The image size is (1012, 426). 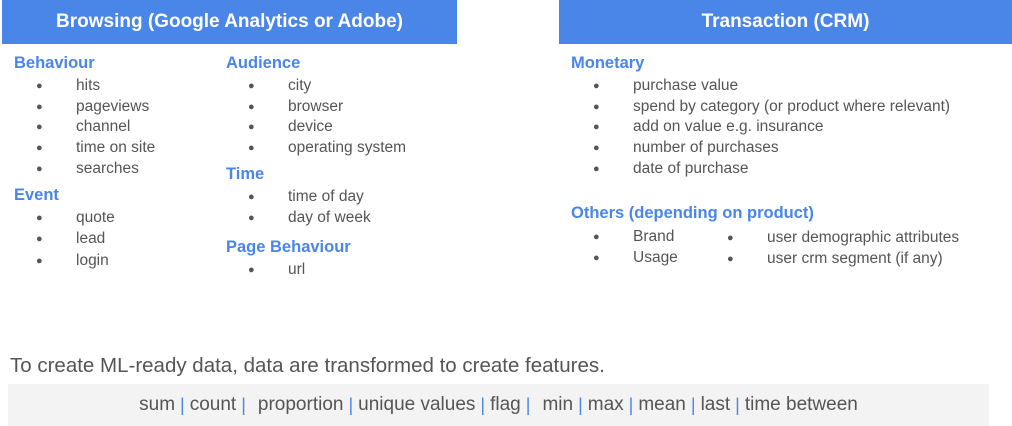 I want to click on browsing-header: Browsing (Google Analytics or Adobe), so click(x=229, y=22).